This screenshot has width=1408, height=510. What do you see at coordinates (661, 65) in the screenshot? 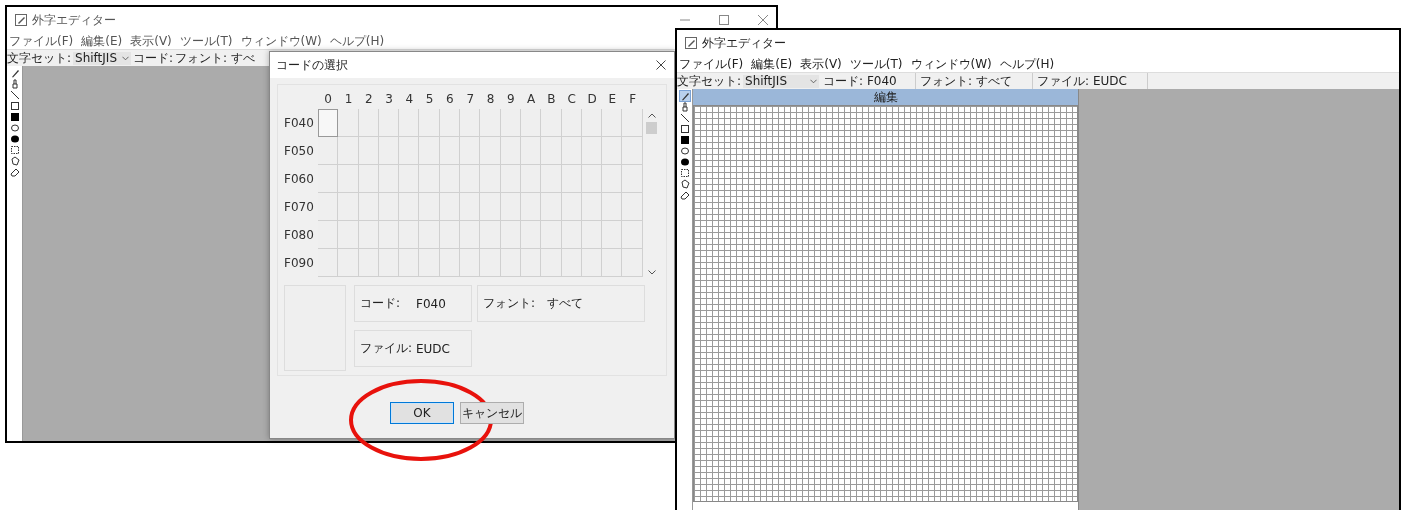
I see `close-icon` at bounding box center [661, 65].